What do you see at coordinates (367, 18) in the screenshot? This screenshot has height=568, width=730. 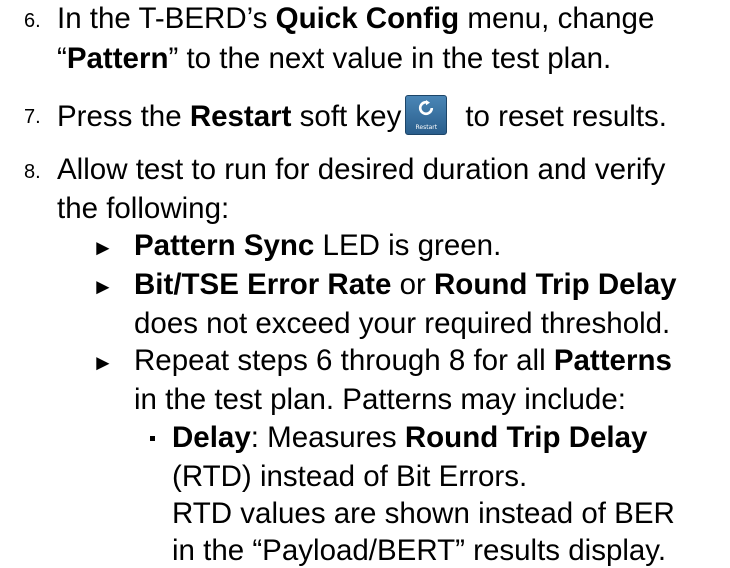 I see `quick-config-term: Quick Config` at bounding box center [367, 18].